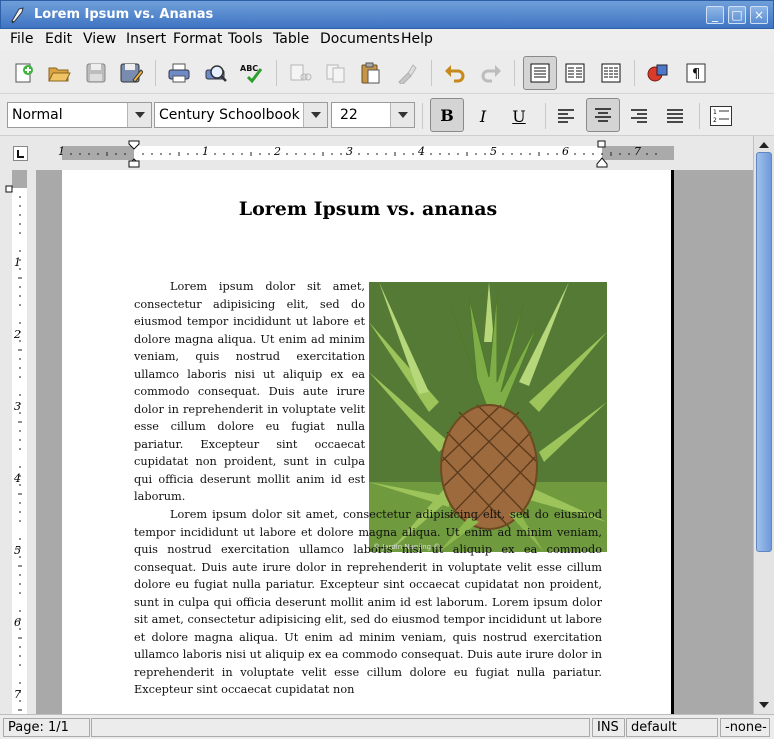  Describe the element at coordinates (20, 453) in the screenshot. I see `vertical-ruler-ticks` at that location.